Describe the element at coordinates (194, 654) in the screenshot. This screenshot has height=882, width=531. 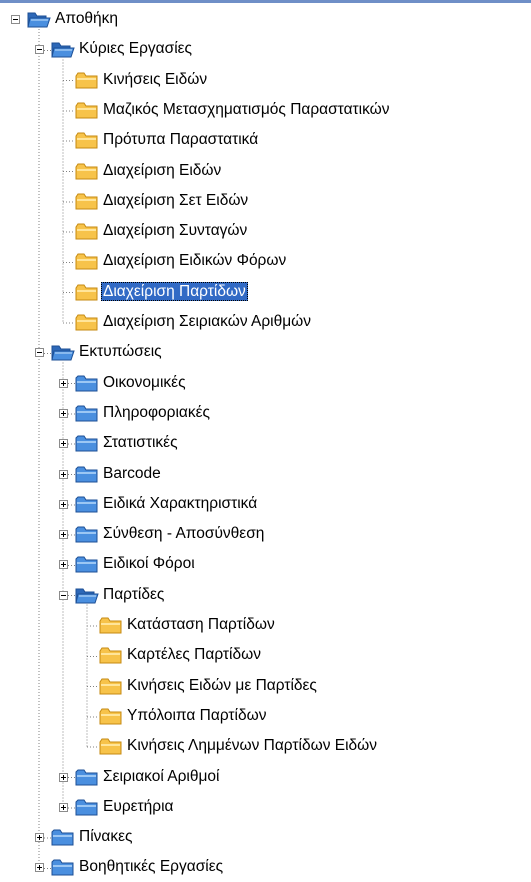
I see `tree-node-label: Καρτέλες Παρτίδων` at that location.